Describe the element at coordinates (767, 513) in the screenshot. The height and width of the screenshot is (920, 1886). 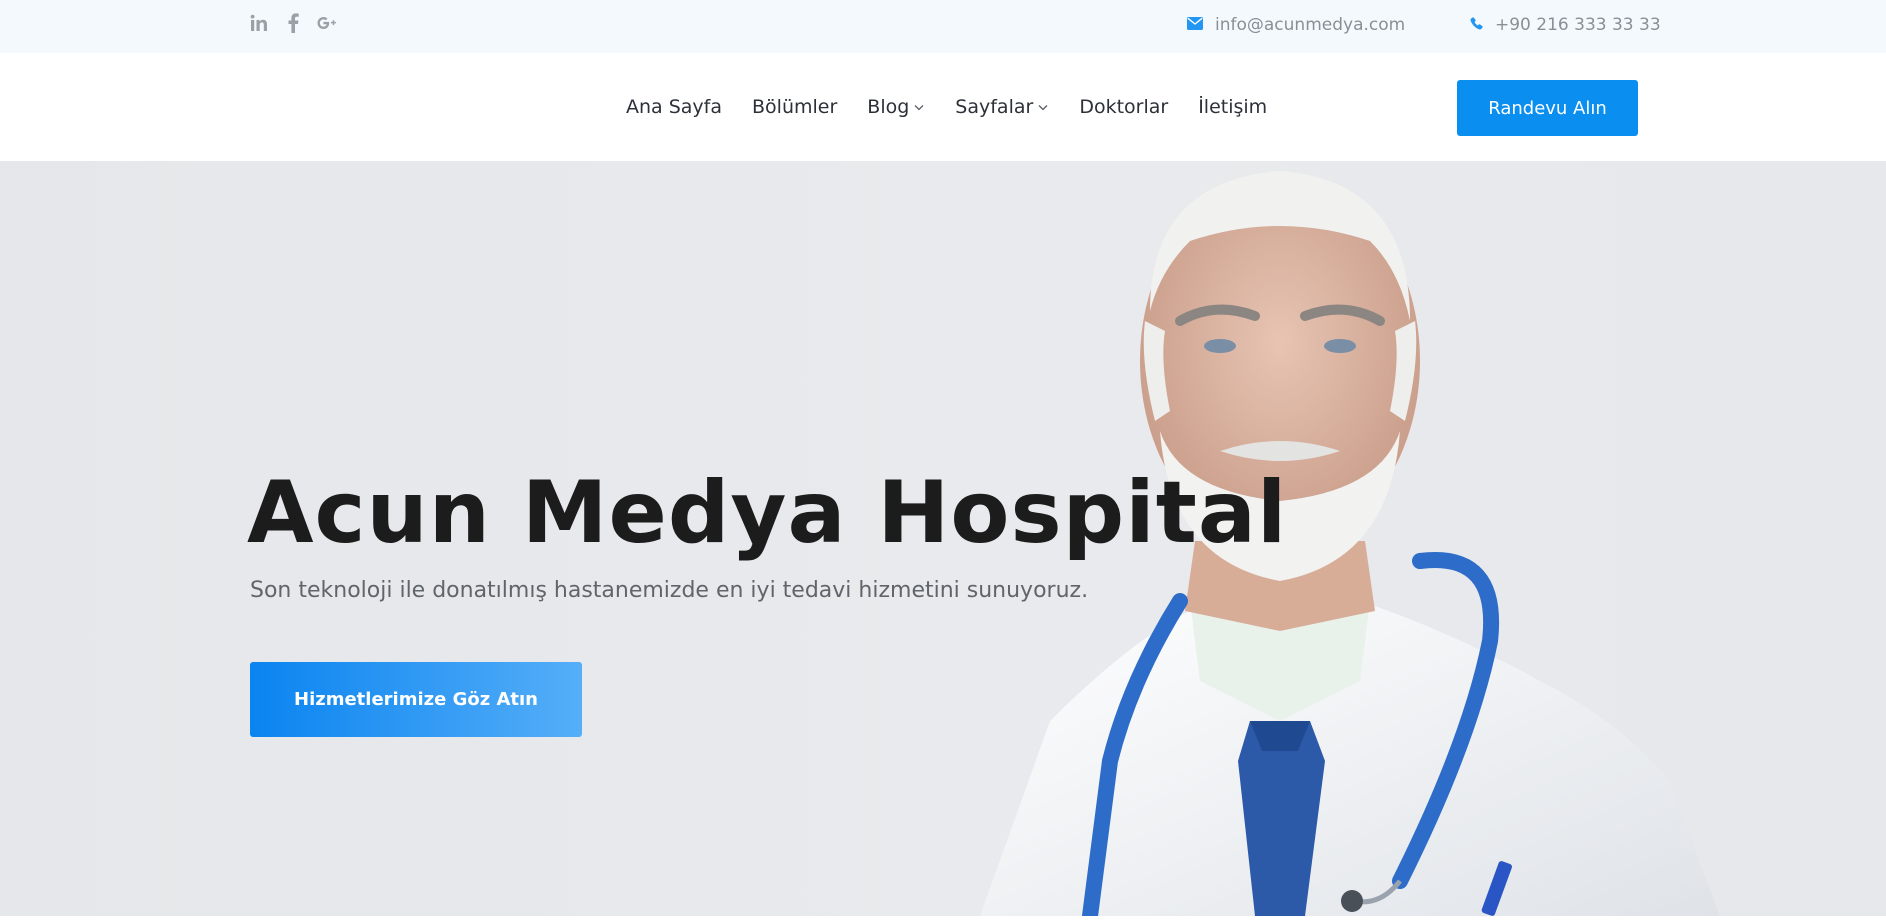
I see `hero-title: Acun Medya Hospital` at that location.